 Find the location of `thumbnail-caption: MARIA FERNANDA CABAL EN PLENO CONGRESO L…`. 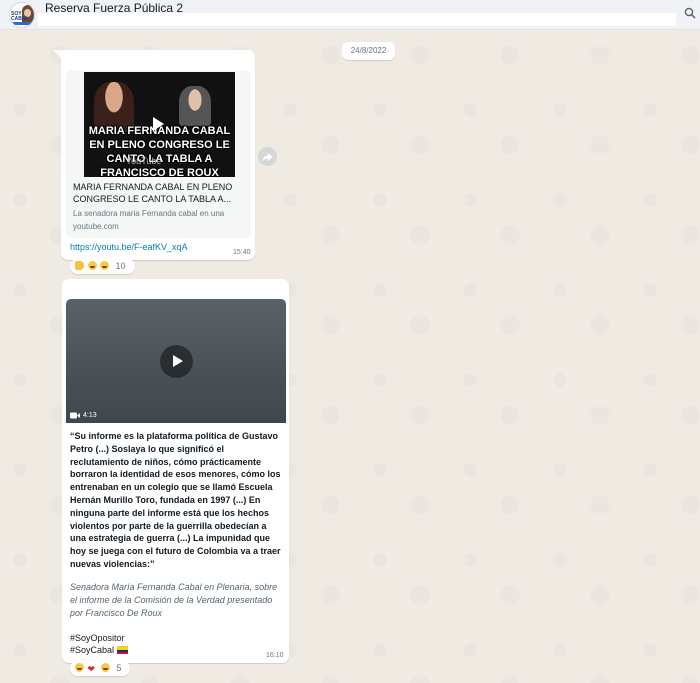

thumbnail-caption: MARIA FERNANDA CABAL EN PLENO CONGRESO L… is located at coordinates (159, 151).